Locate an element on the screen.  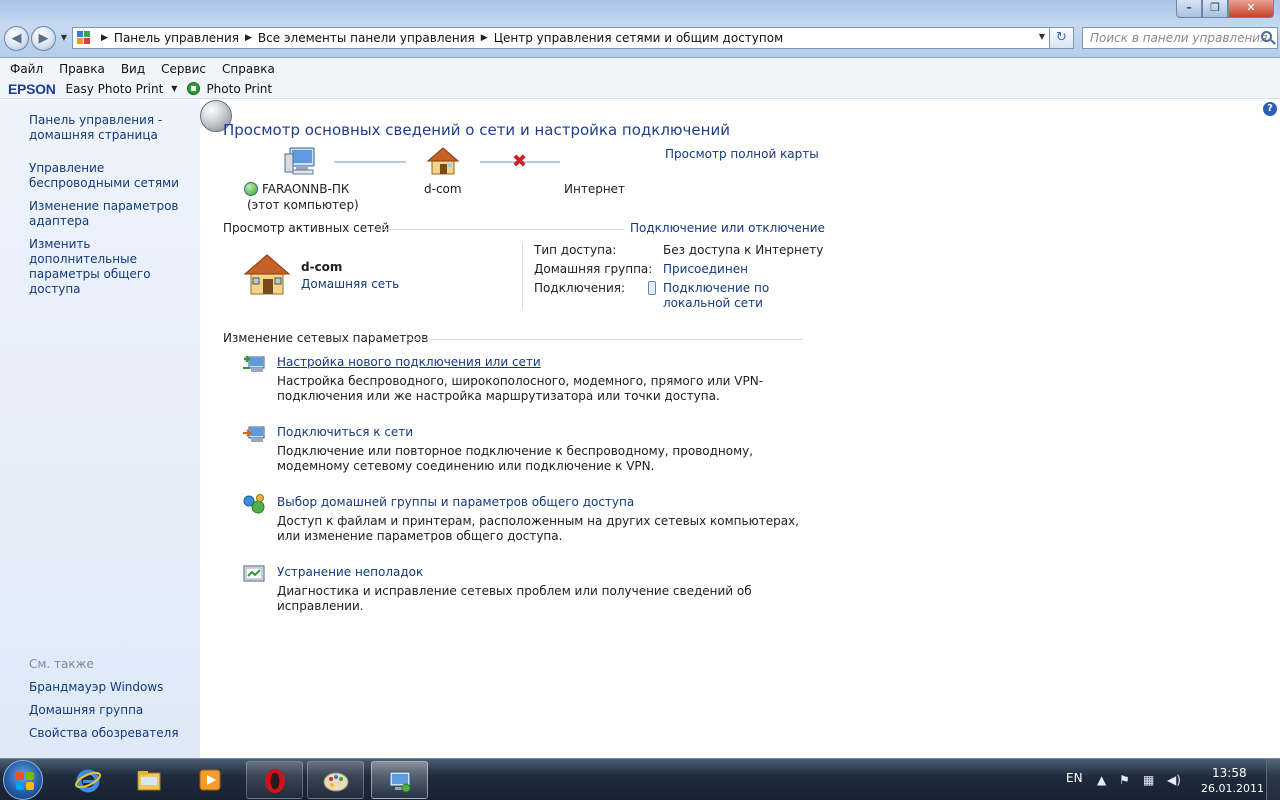
network-tray-icon: ▦ is located at coordinates (1148, 780).